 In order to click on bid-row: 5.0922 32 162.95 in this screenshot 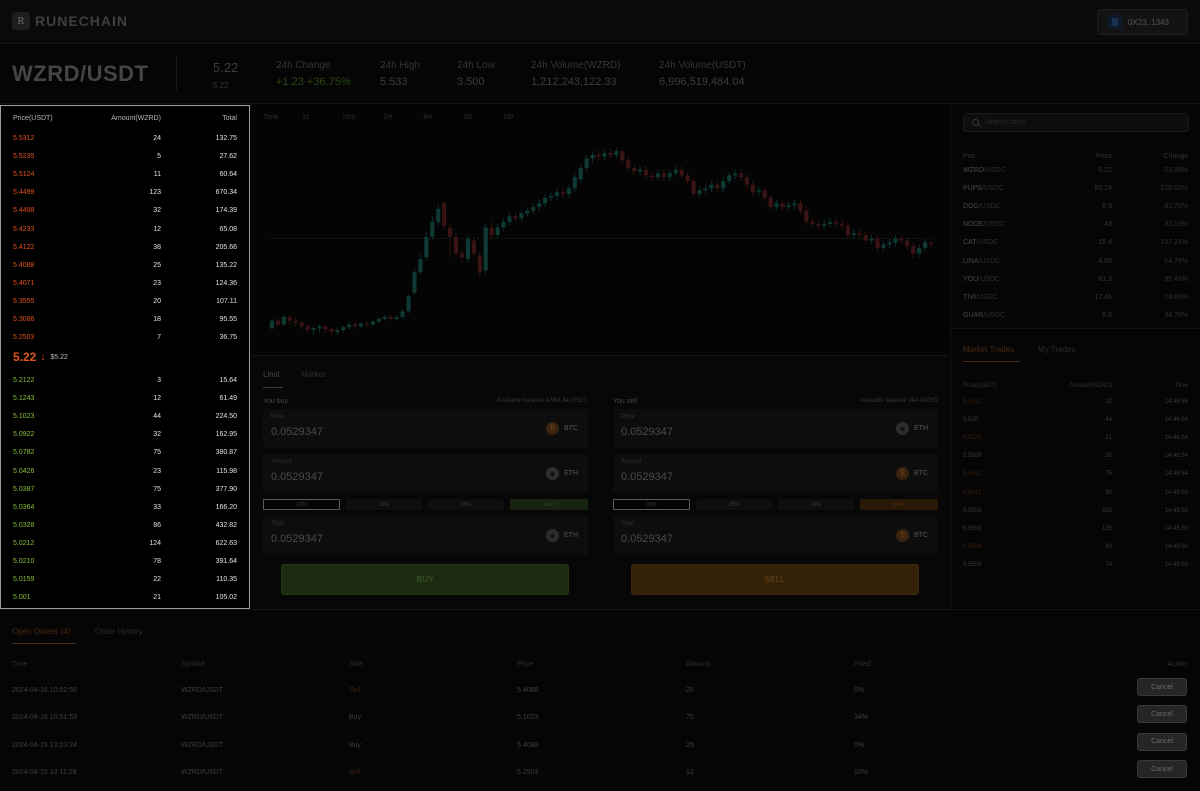, I will do `click(125, 434)`.